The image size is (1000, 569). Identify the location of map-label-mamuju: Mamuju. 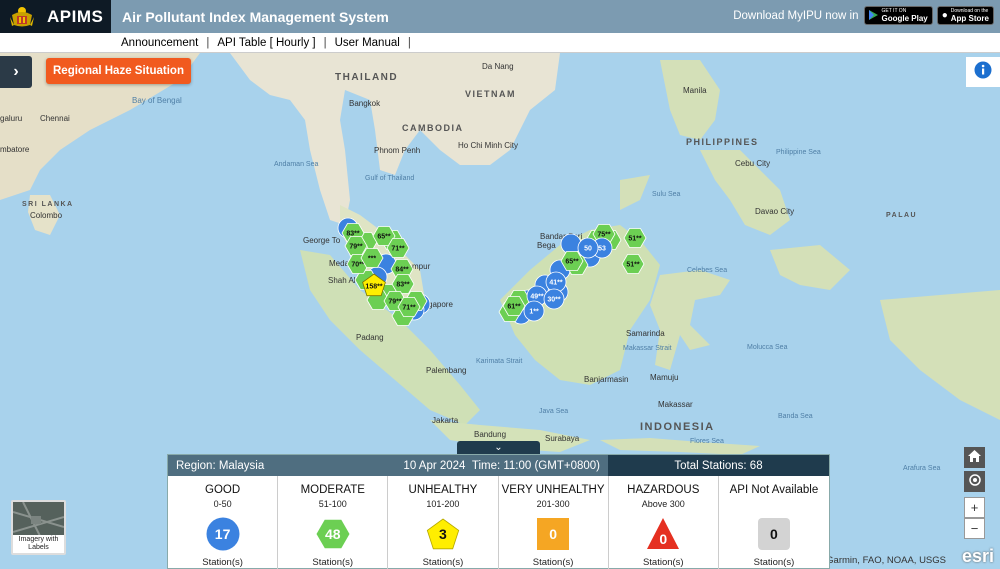
(664, 377).